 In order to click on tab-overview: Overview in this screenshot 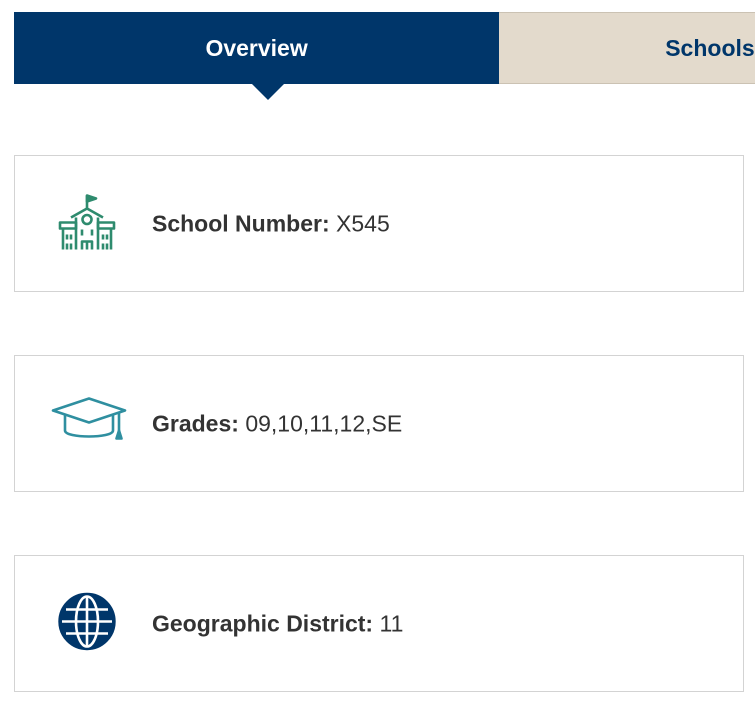, I will do `click(257, 56)`.